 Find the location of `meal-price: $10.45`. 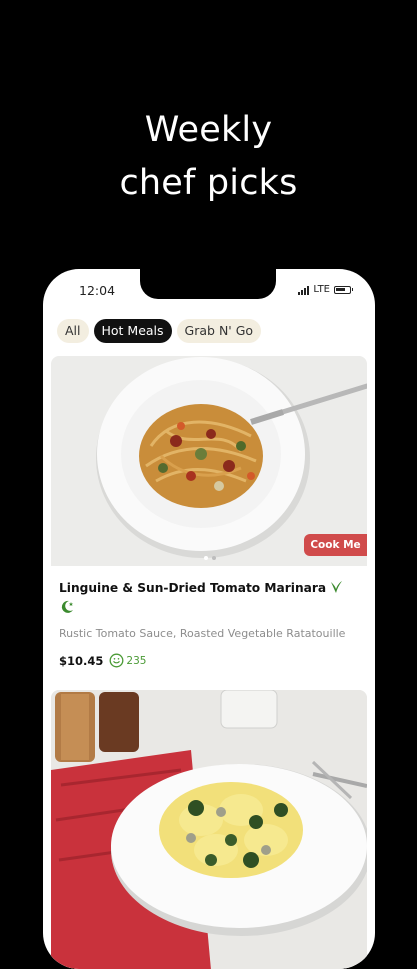

meal-price: $10.45 is located at coordinates (81, 660).